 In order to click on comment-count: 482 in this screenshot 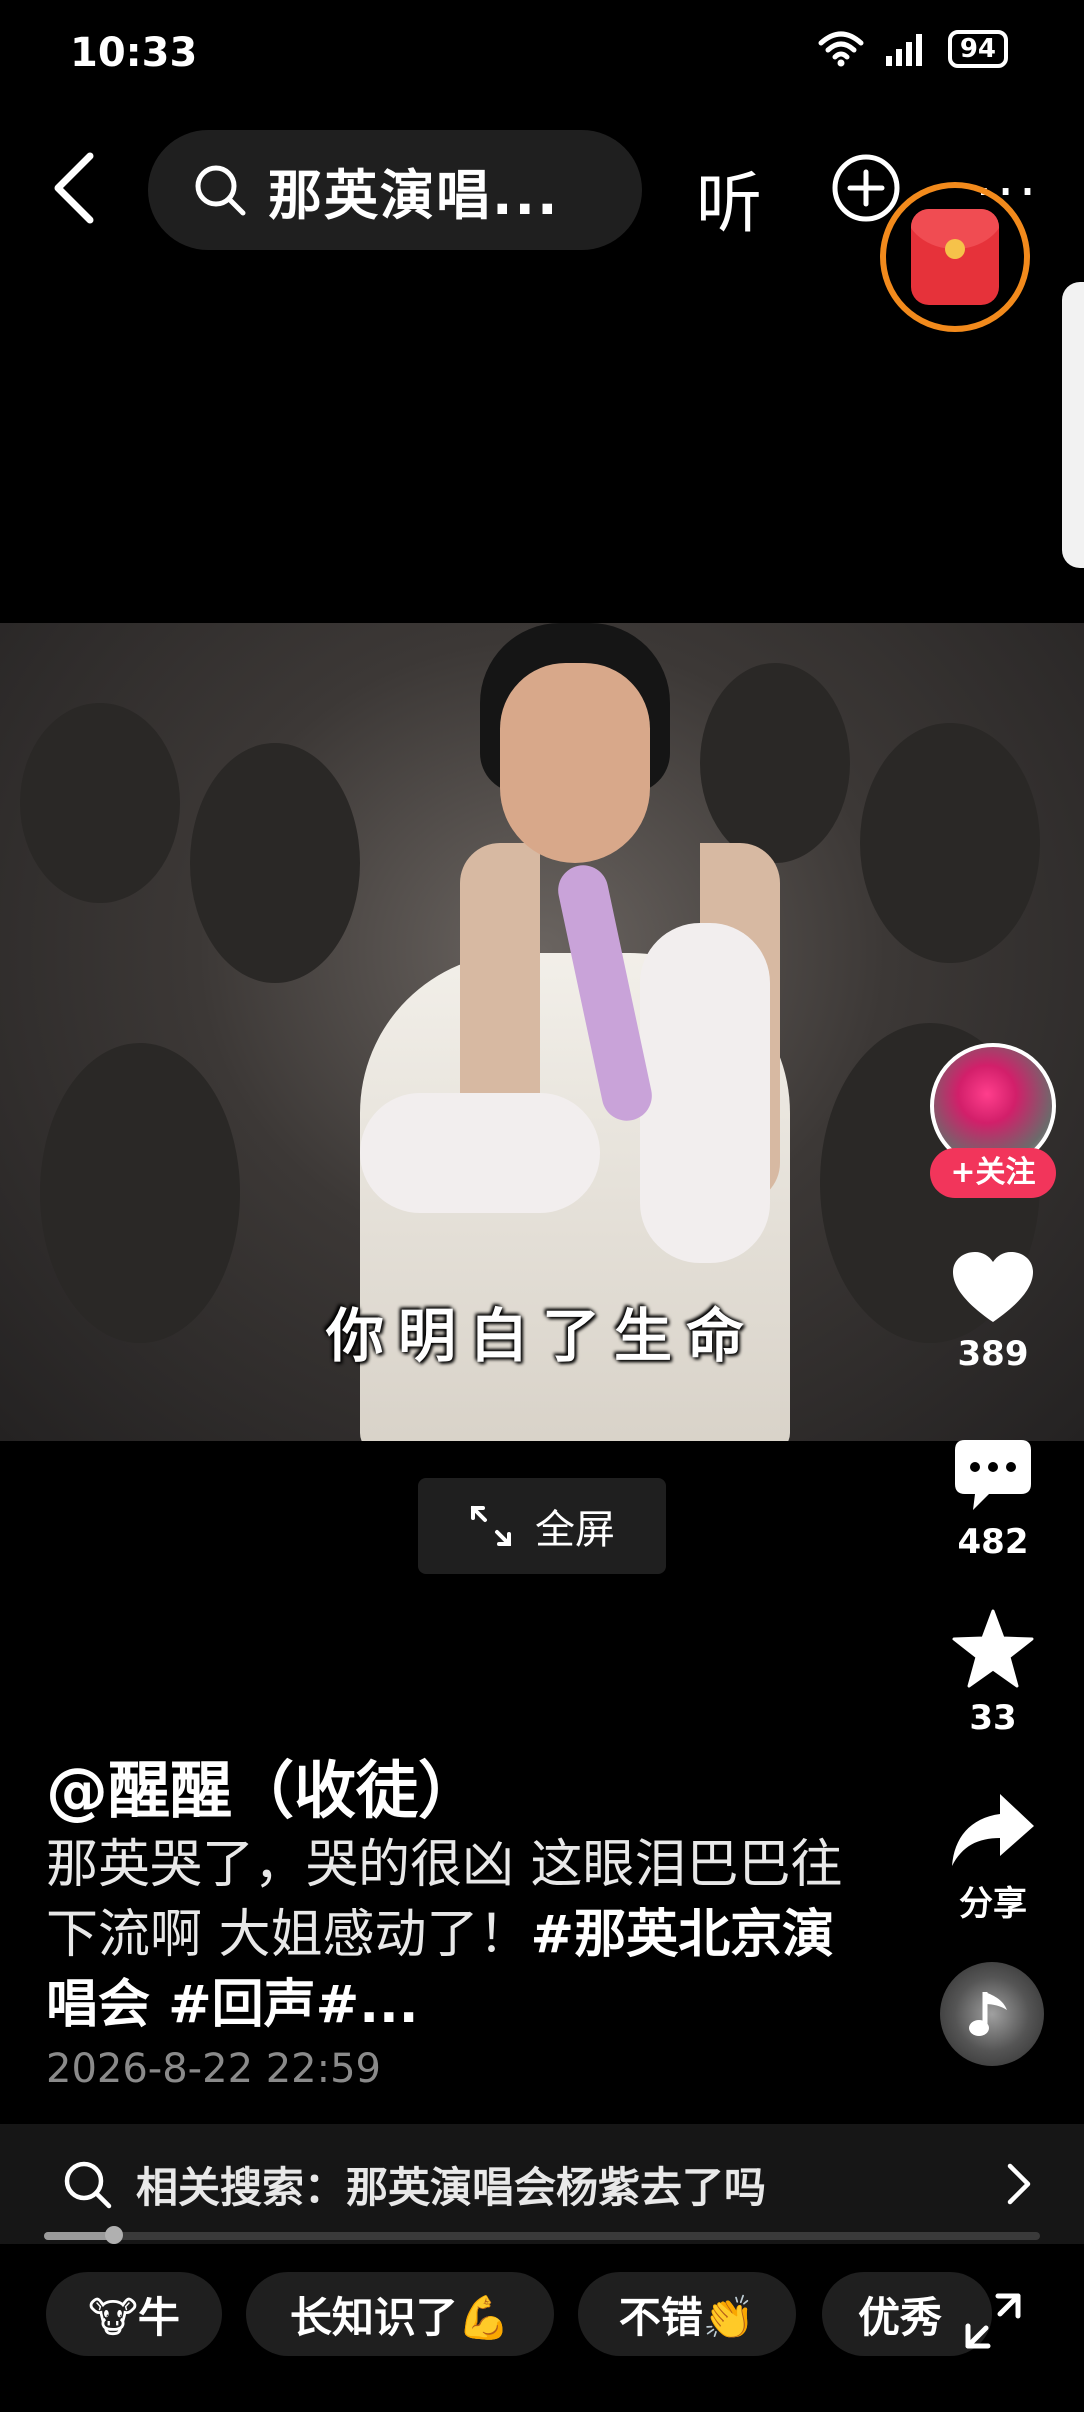, I will do `click(993, 1542)`.